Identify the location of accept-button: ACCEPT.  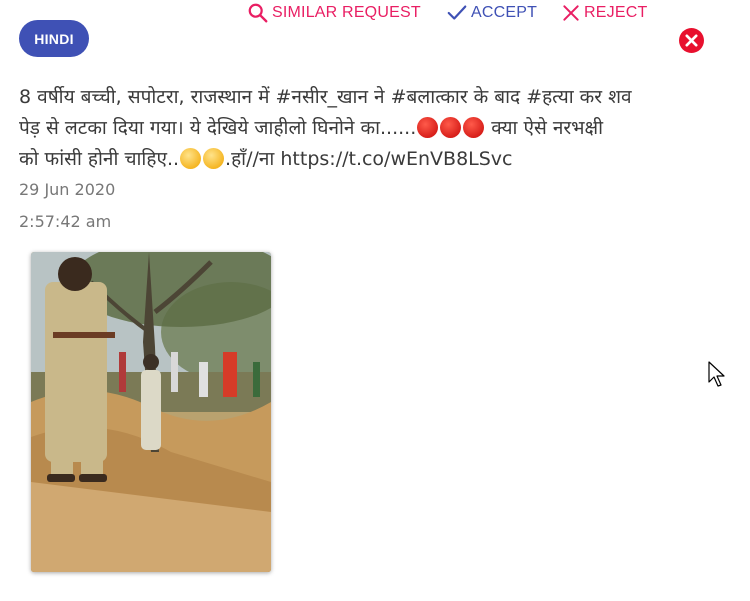
(491, 13).